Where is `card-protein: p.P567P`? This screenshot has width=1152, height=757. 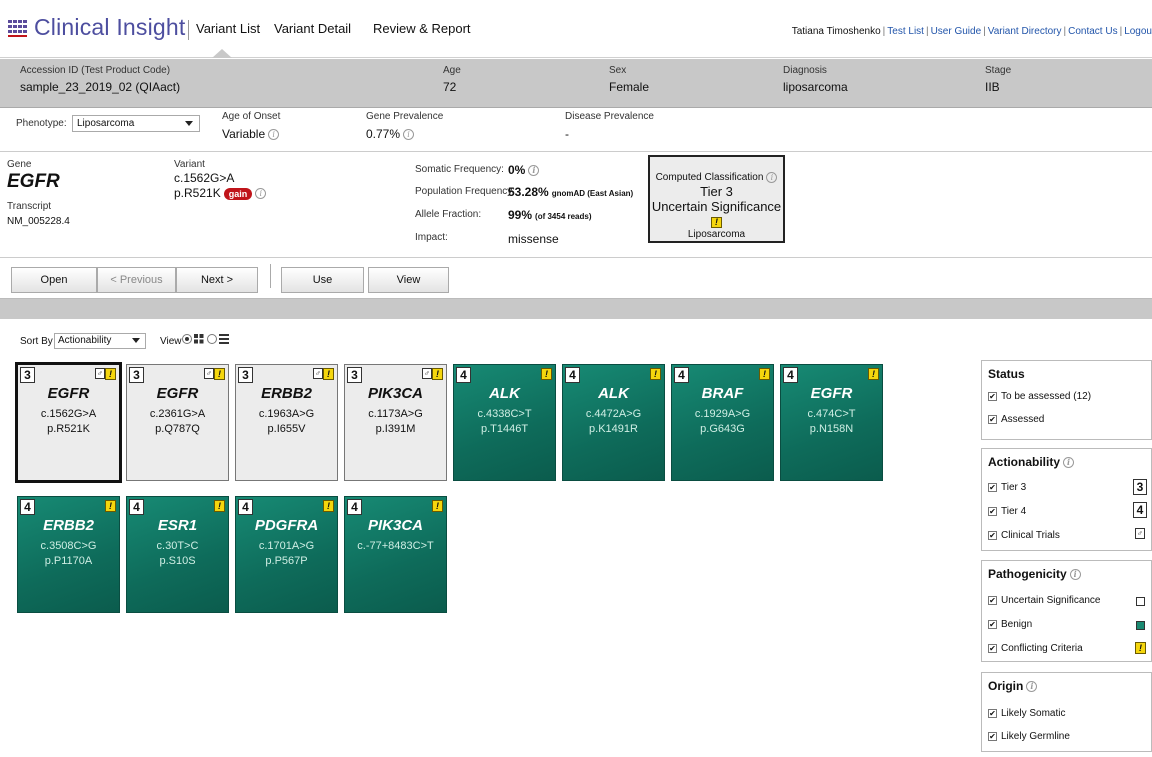
card-protein: p.P567P is located at coordinates (286, 561).